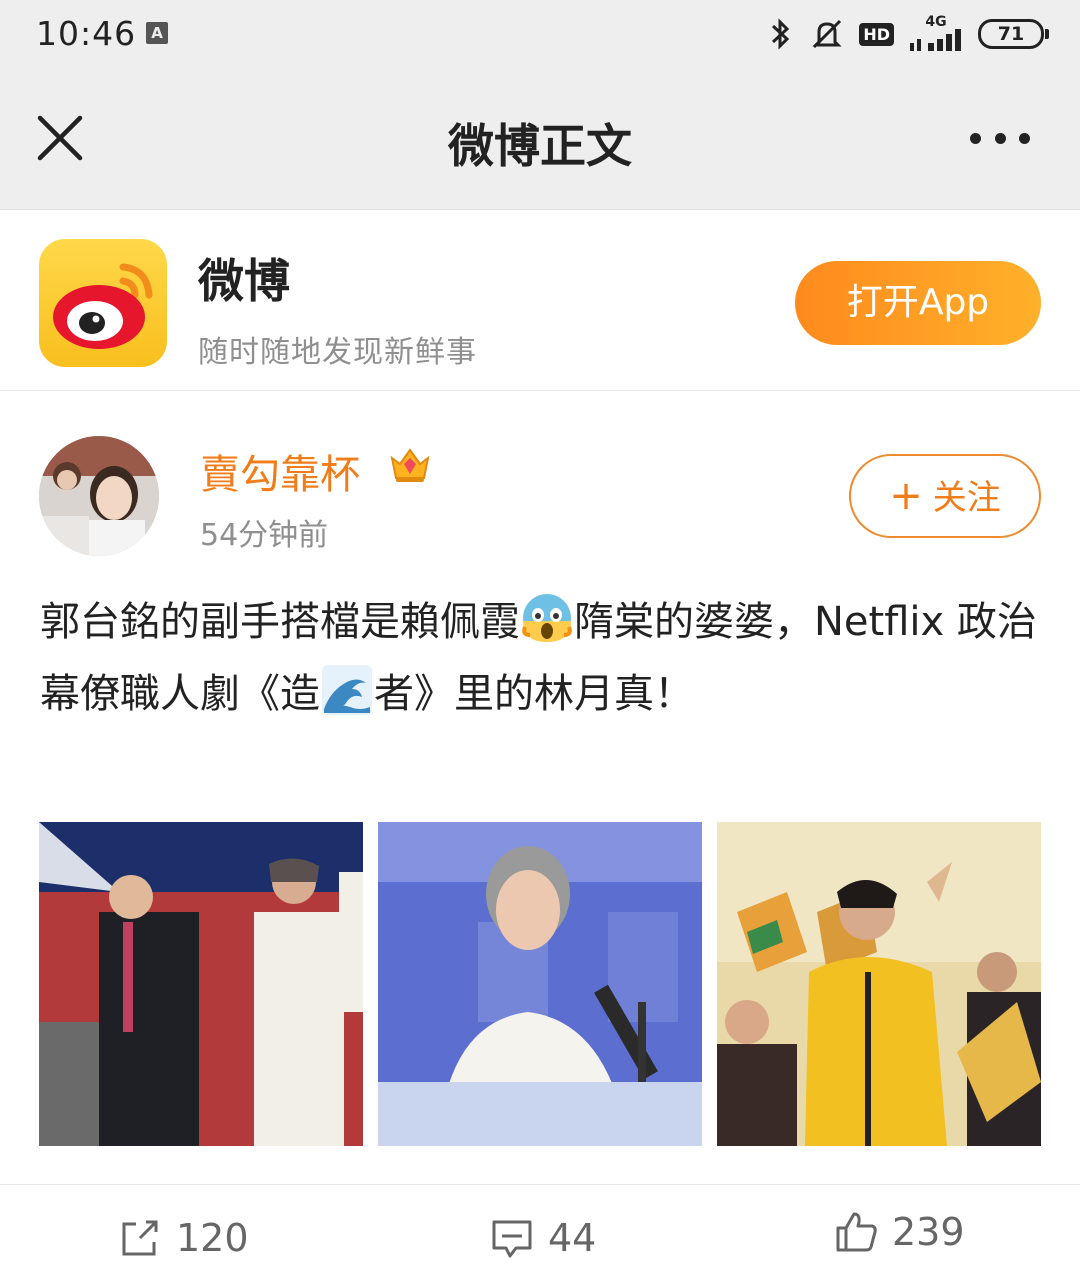  What do you see at coordinates (347, 690) in the screenshot?
I see `wave-emoji-icon` at bounding box center [347, 690].